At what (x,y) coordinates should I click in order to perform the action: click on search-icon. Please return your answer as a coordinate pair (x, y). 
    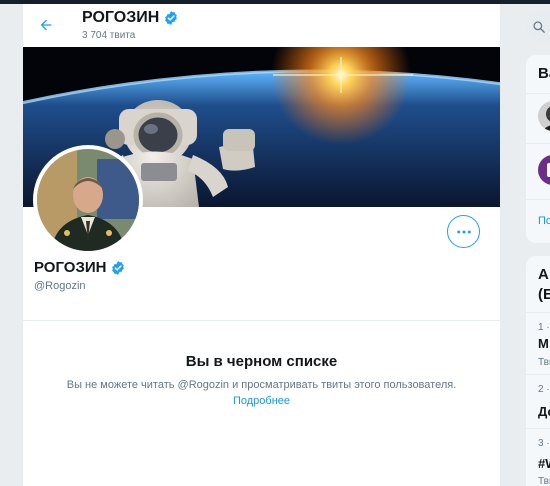
    Looking at the image, I should click on (539, 27).